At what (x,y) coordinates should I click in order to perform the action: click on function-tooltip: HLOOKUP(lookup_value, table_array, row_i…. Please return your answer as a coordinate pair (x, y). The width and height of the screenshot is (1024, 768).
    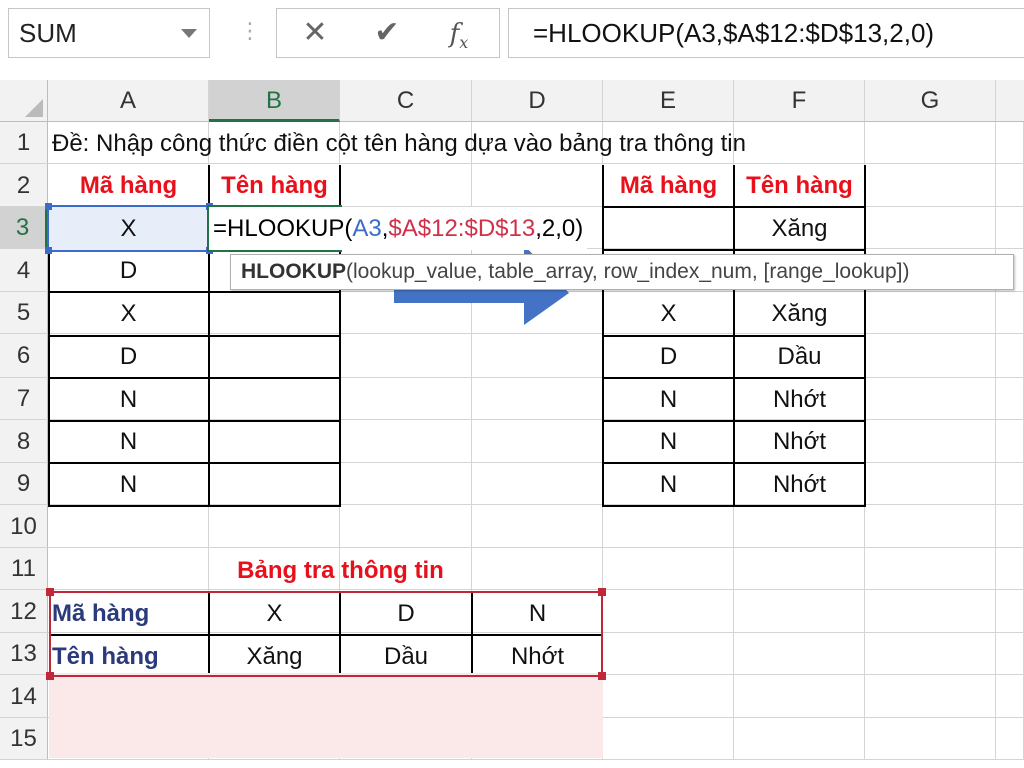
    Looking at the image, I should click on (622, 272).